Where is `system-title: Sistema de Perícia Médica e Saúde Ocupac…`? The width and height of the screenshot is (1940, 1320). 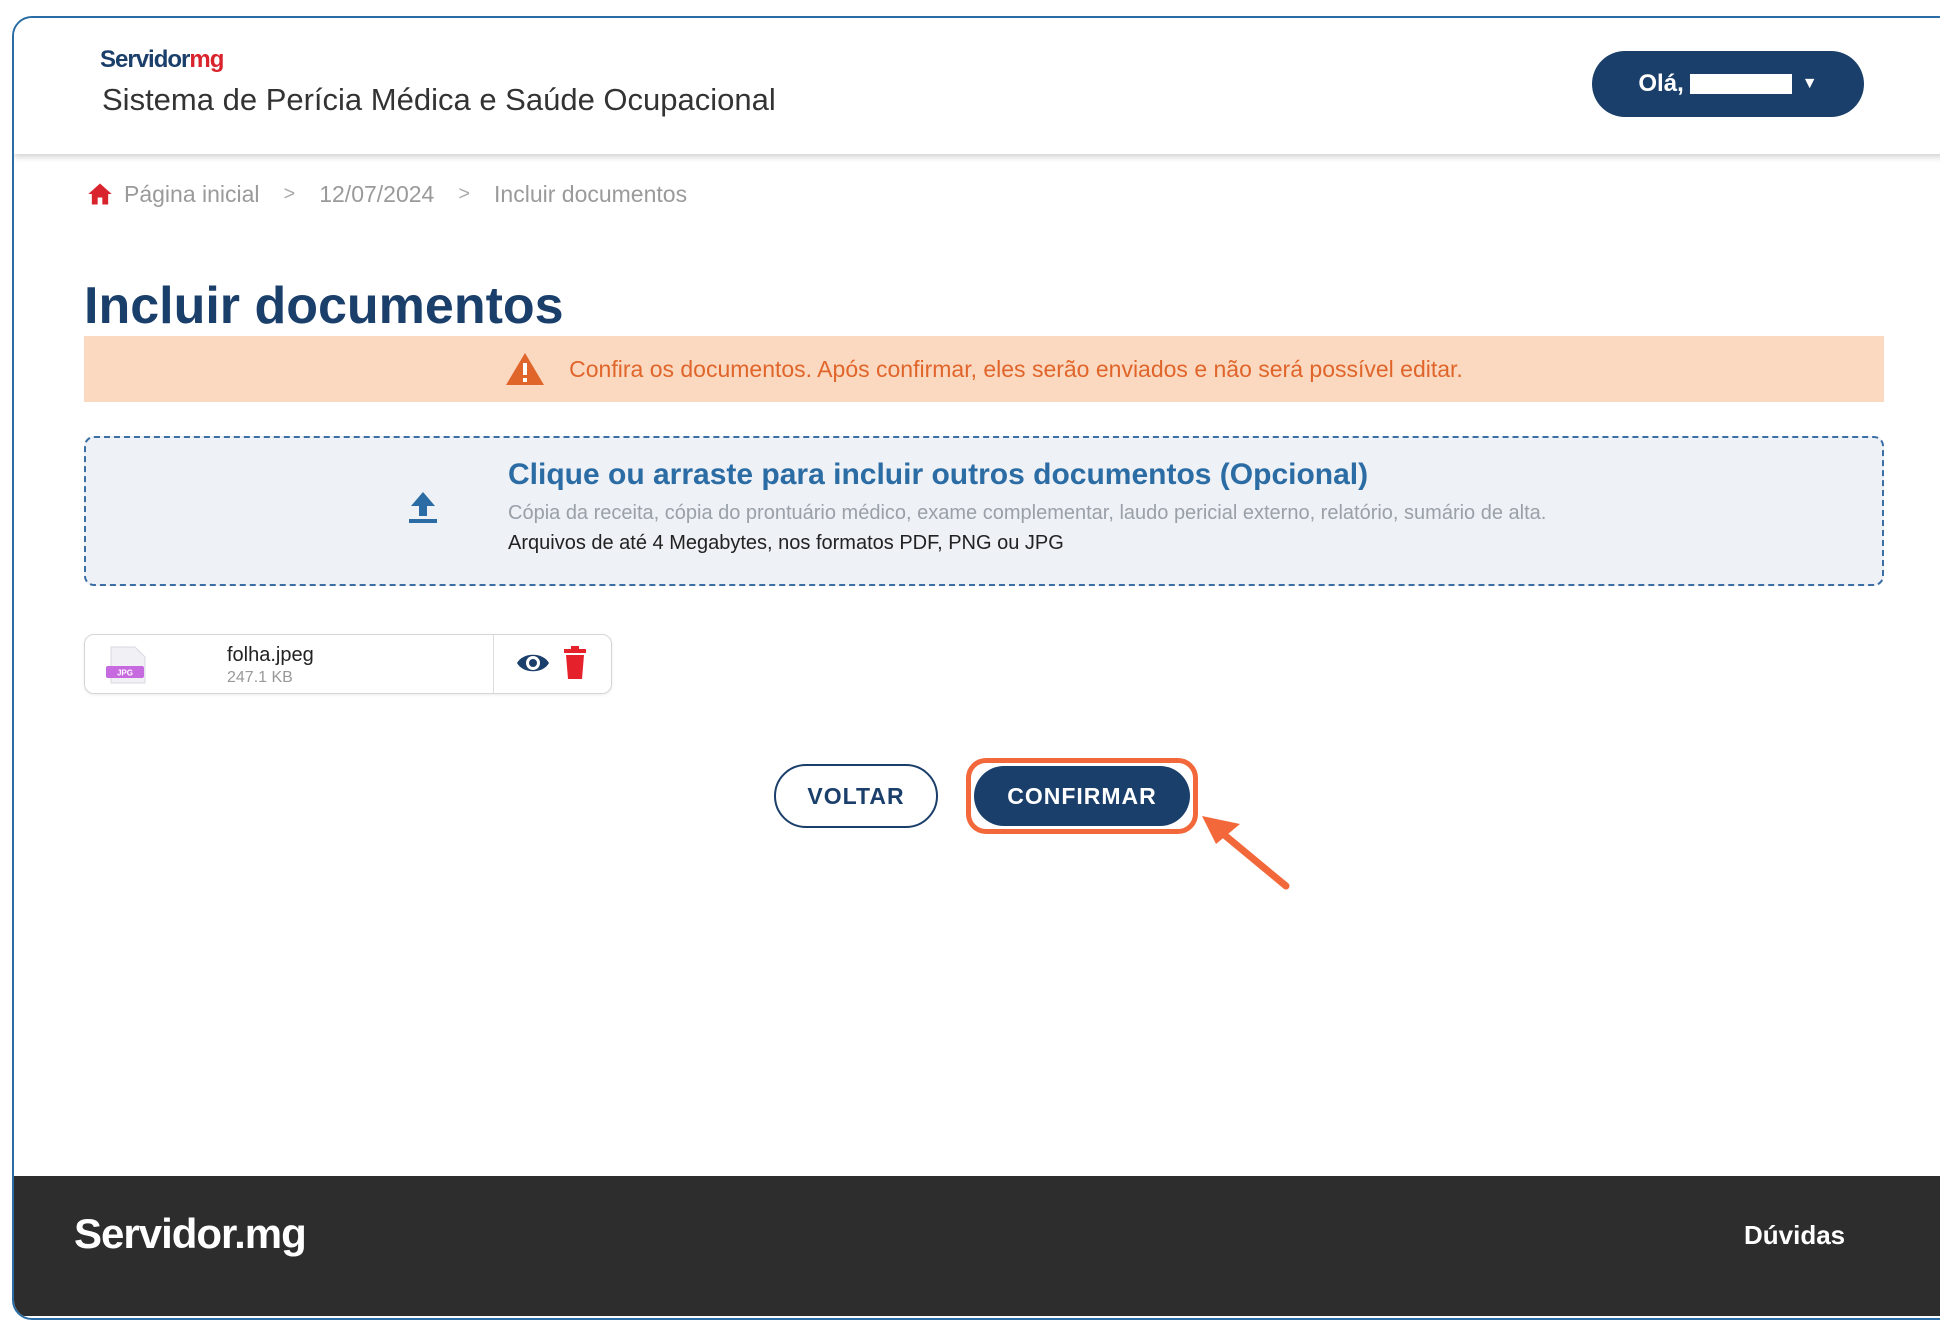
system-title: Sistema de Perícia Médica e Saúde Ocupac… is located at coordinates (439, 99).